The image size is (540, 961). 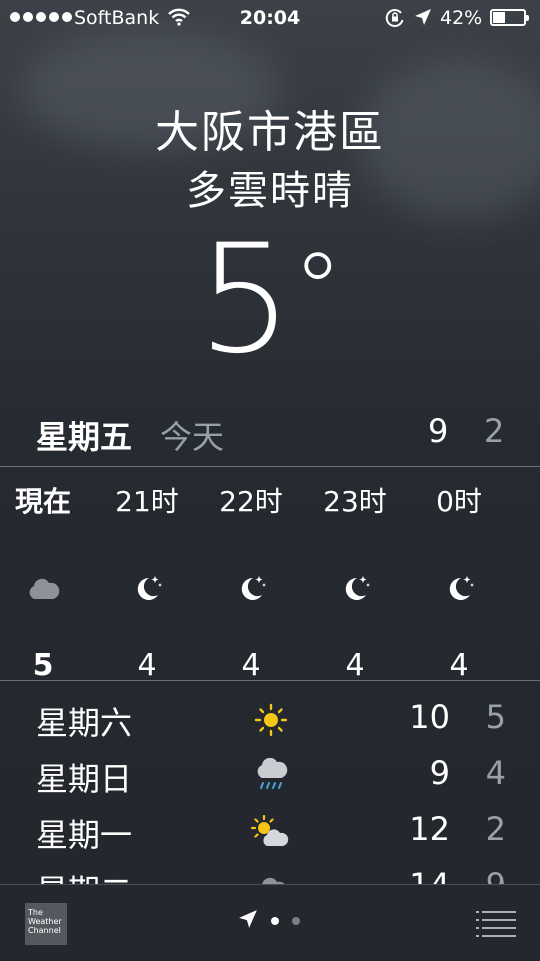 I want to click on sun-cloud-icon, so click(x=271, y=832).